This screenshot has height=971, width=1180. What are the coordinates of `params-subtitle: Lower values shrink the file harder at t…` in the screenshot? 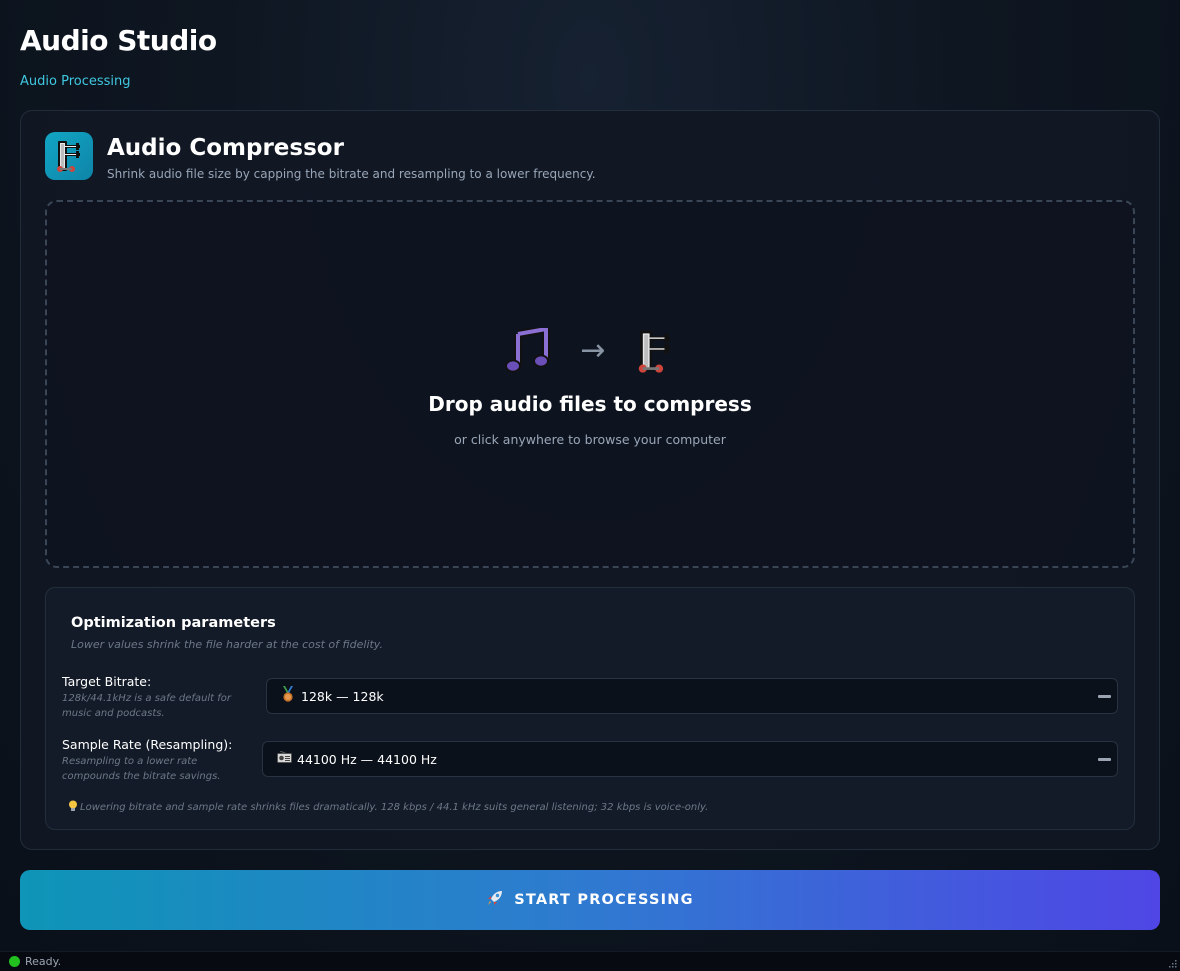 It's located at (227, 644).